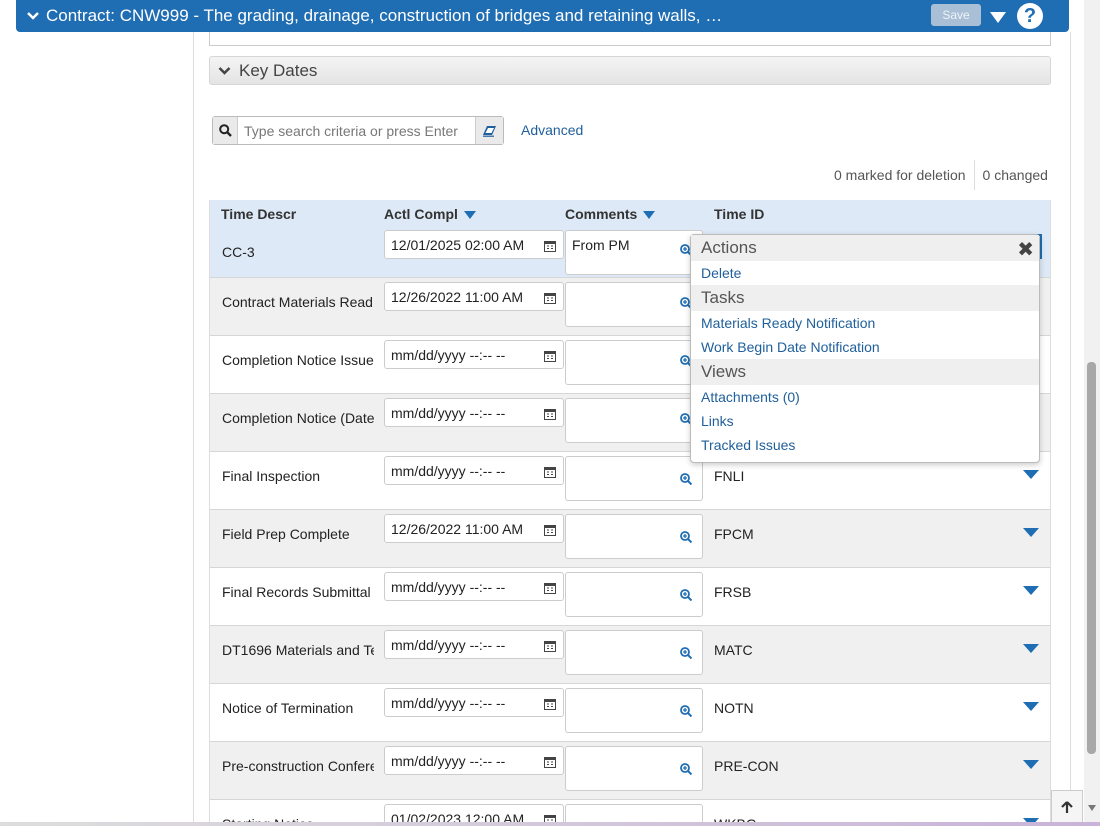  What do you see at coordinates (296, 592) in the screenshot?
I see `time-descr-cell: Final Records Submittal` at bounding box center [296, 592].